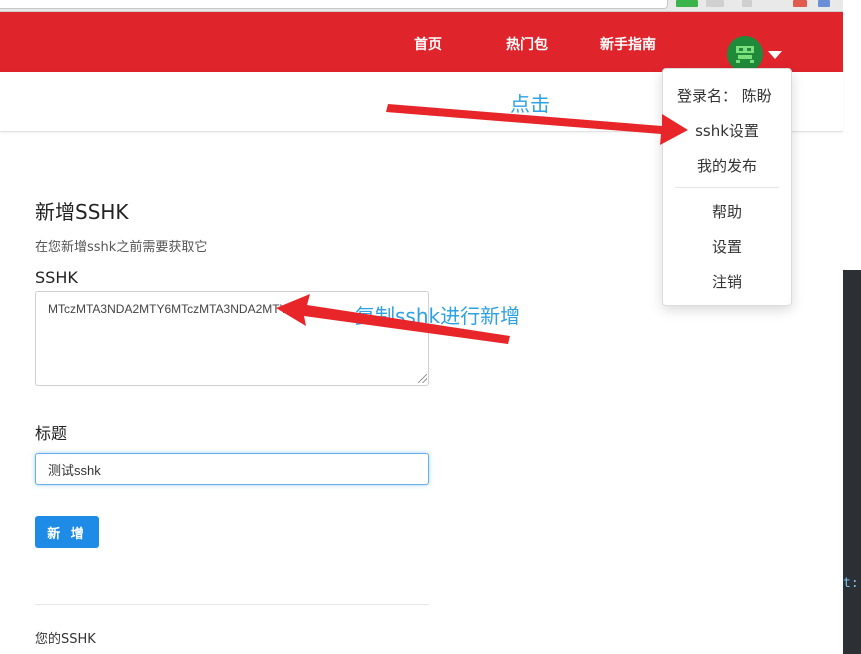 The width and height of the screenshot is (861, 654). Describe the element at coordinates (56, 277) in the screenshot. I see `sshk-field-label: SSHK` at that location.